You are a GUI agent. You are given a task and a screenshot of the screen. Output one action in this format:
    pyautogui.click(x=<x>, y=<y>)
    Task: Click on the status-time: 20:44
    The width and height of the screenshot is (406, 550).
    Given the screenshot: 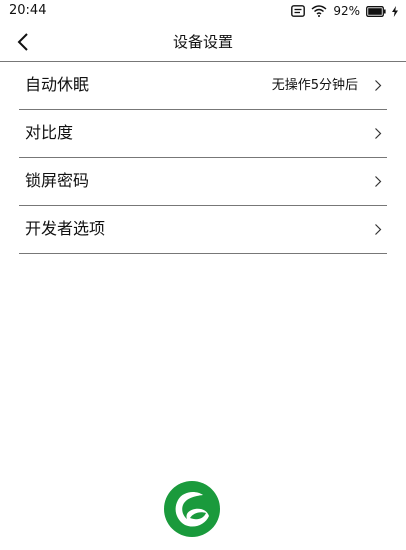 What is the action you would take?
    pyautogui.click(x=28, y=10)
    